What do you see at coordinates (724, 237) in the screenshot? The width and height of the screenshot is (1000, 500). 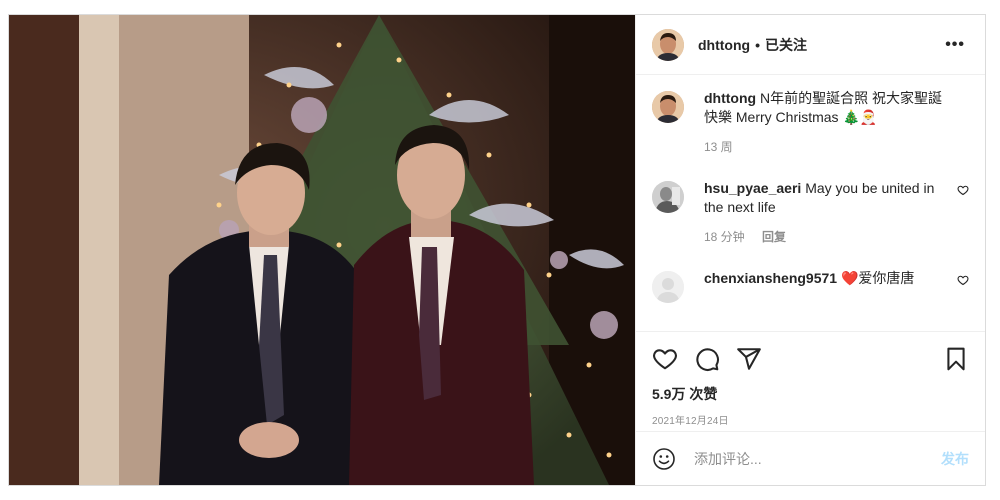 I see `comment-age: 18 分钟` at bounding box center [724, 237].